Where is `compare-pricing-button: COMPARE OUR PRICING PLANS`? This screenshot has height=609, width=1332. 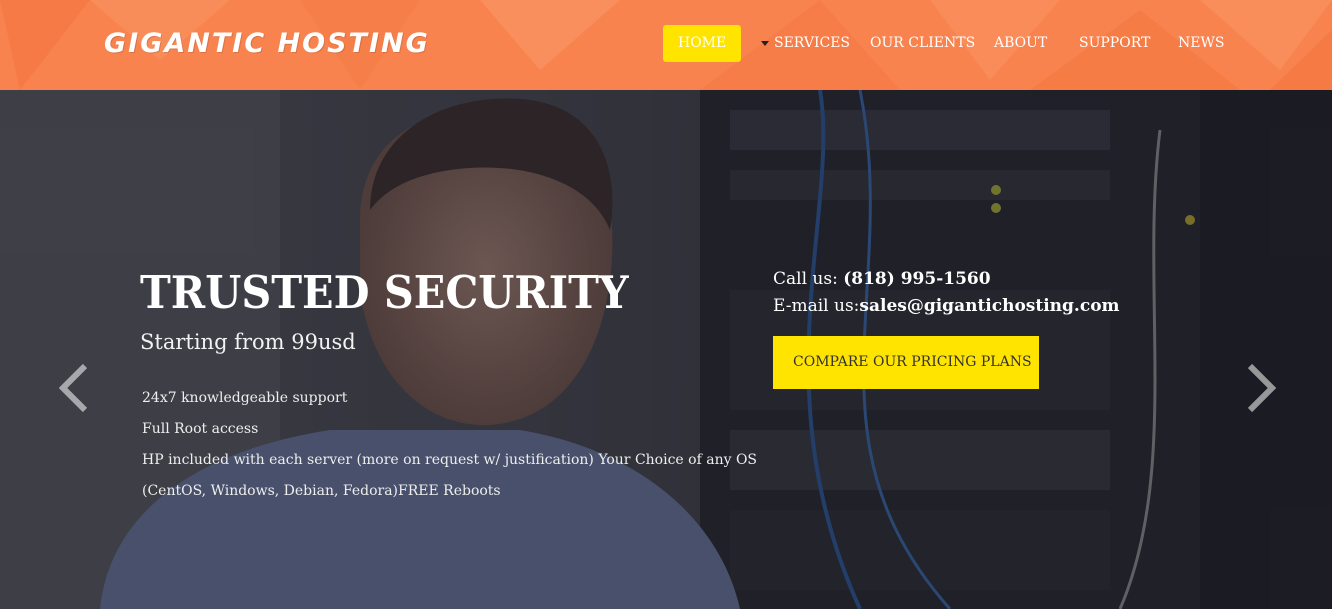
compare-pricing-button: COMPARE OUR PRICING PLANS is located at coordinates (906, 362).